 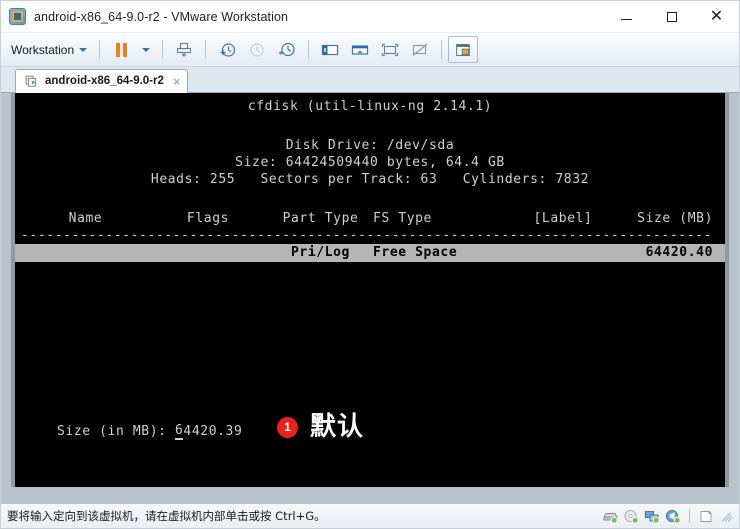 I want to click on workstation-menu-button: Workstation, so click(x=50, y=50).